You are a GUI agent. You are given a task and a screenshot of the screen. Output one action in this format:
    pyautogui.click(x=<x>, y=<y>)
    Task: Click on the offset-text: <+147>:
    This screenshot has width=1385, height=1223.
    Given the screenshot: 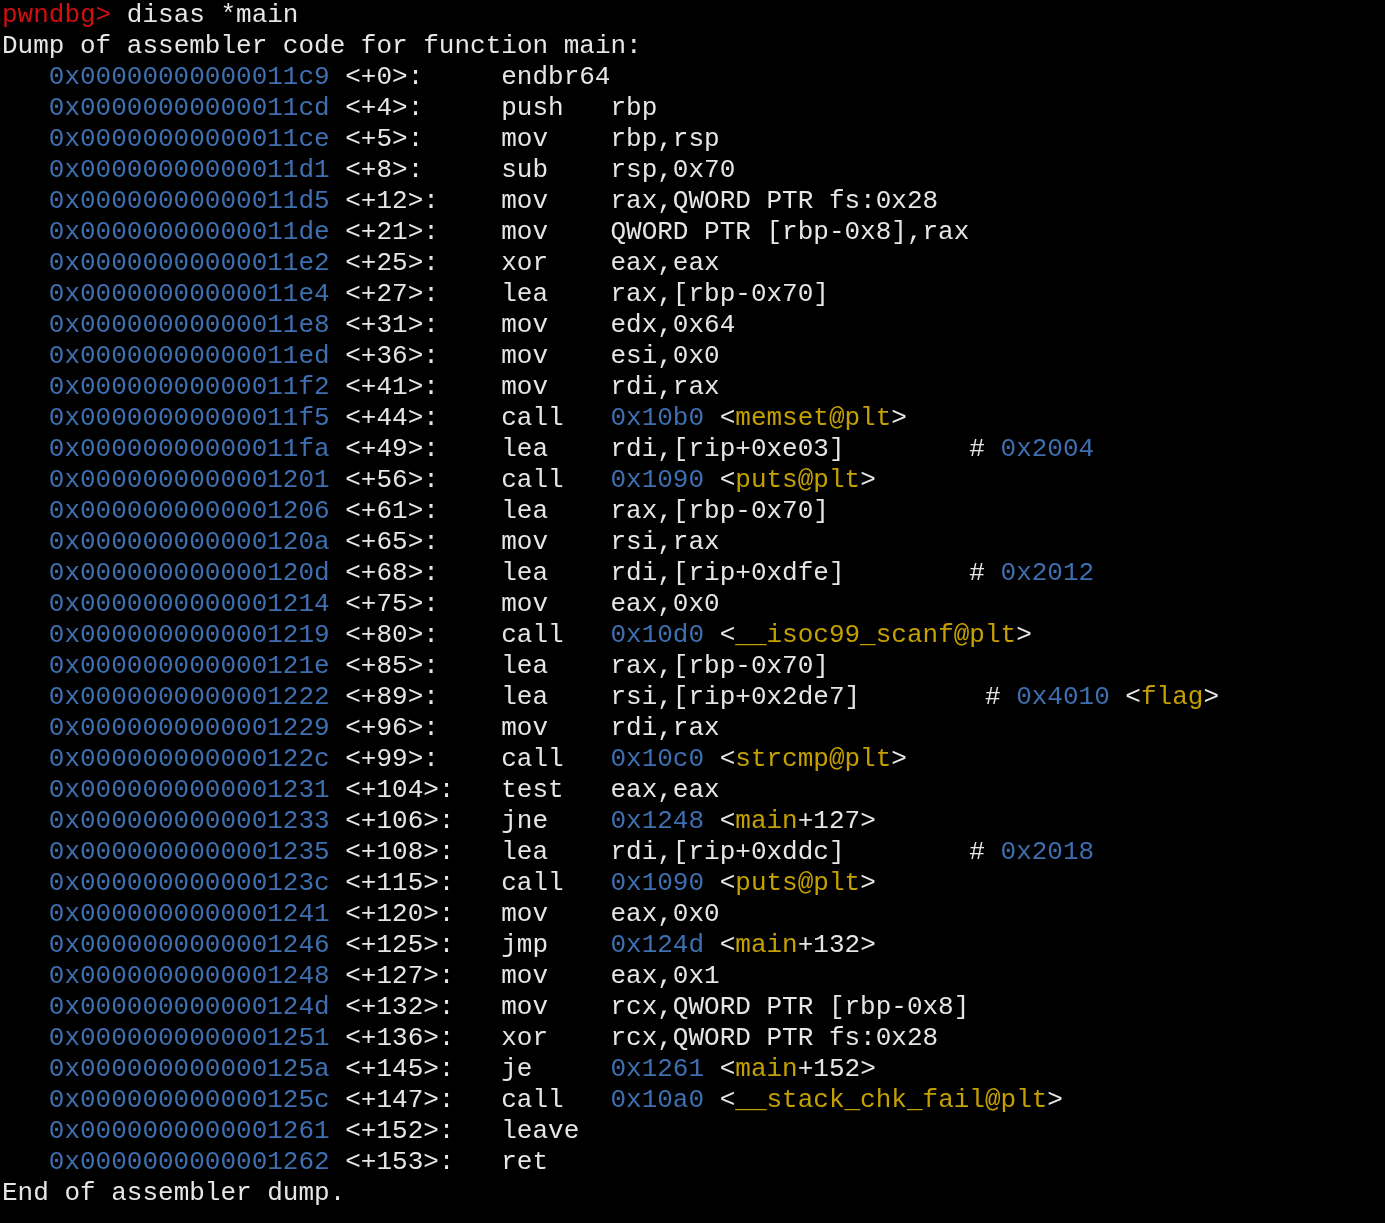 What is the action you would take?
    pyautogui.click(x=400, y=1100)
    